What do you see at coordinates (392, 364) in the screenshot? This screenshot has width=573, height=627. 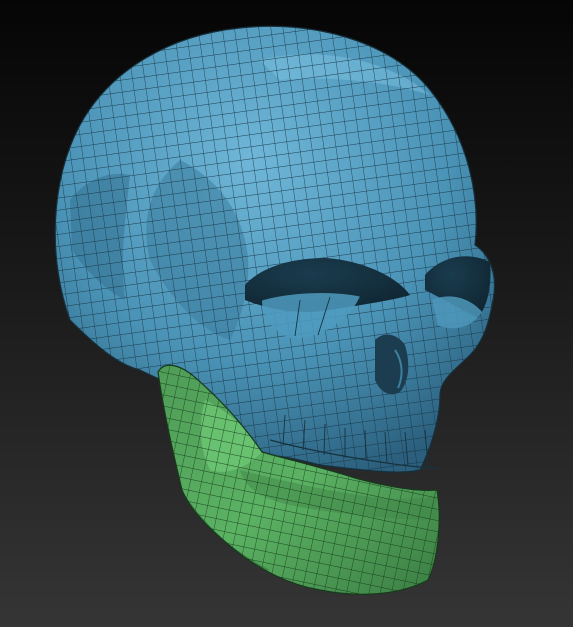 I see `nasal-cavity` at bounding box center [392, 364].